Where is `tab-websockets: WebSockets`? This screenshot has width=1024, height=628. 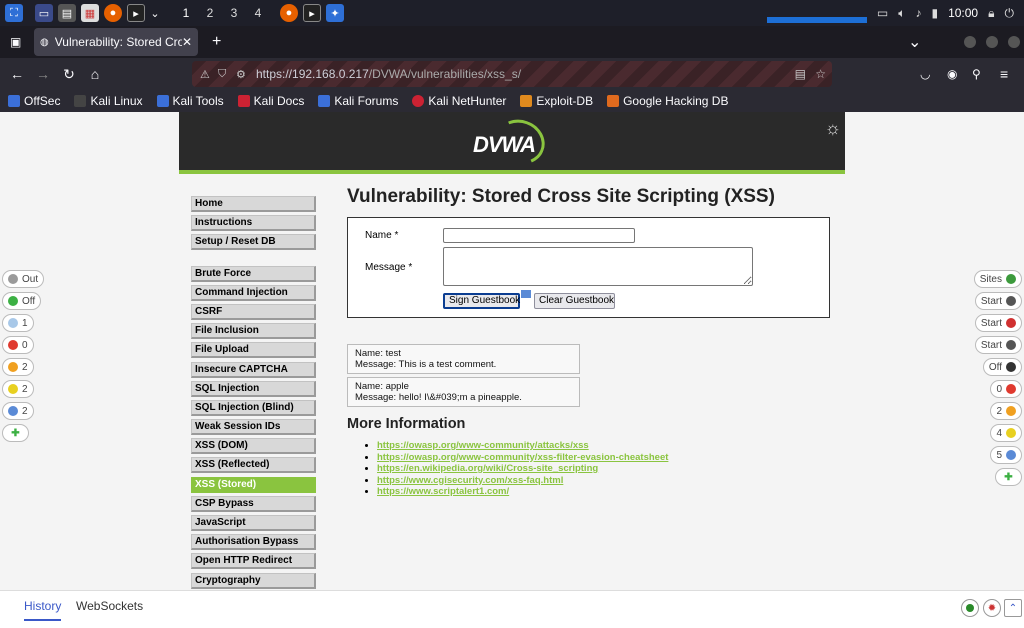 tab-websockets: WebSockets is located at coordinates (109, 606).